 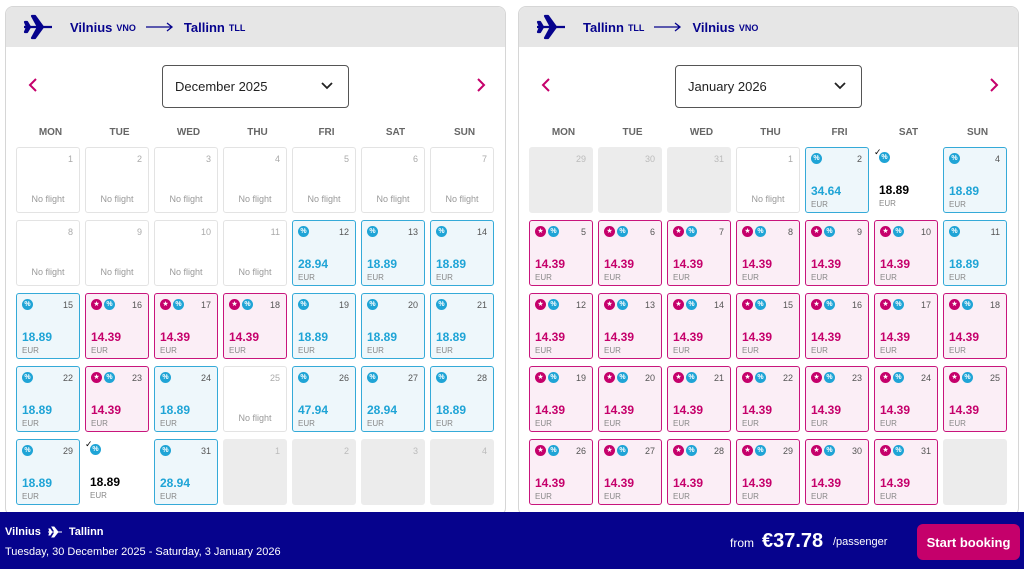 I want to click on day-cell: 5 ★% 14.39 EUR, so click(x=561, y=253).